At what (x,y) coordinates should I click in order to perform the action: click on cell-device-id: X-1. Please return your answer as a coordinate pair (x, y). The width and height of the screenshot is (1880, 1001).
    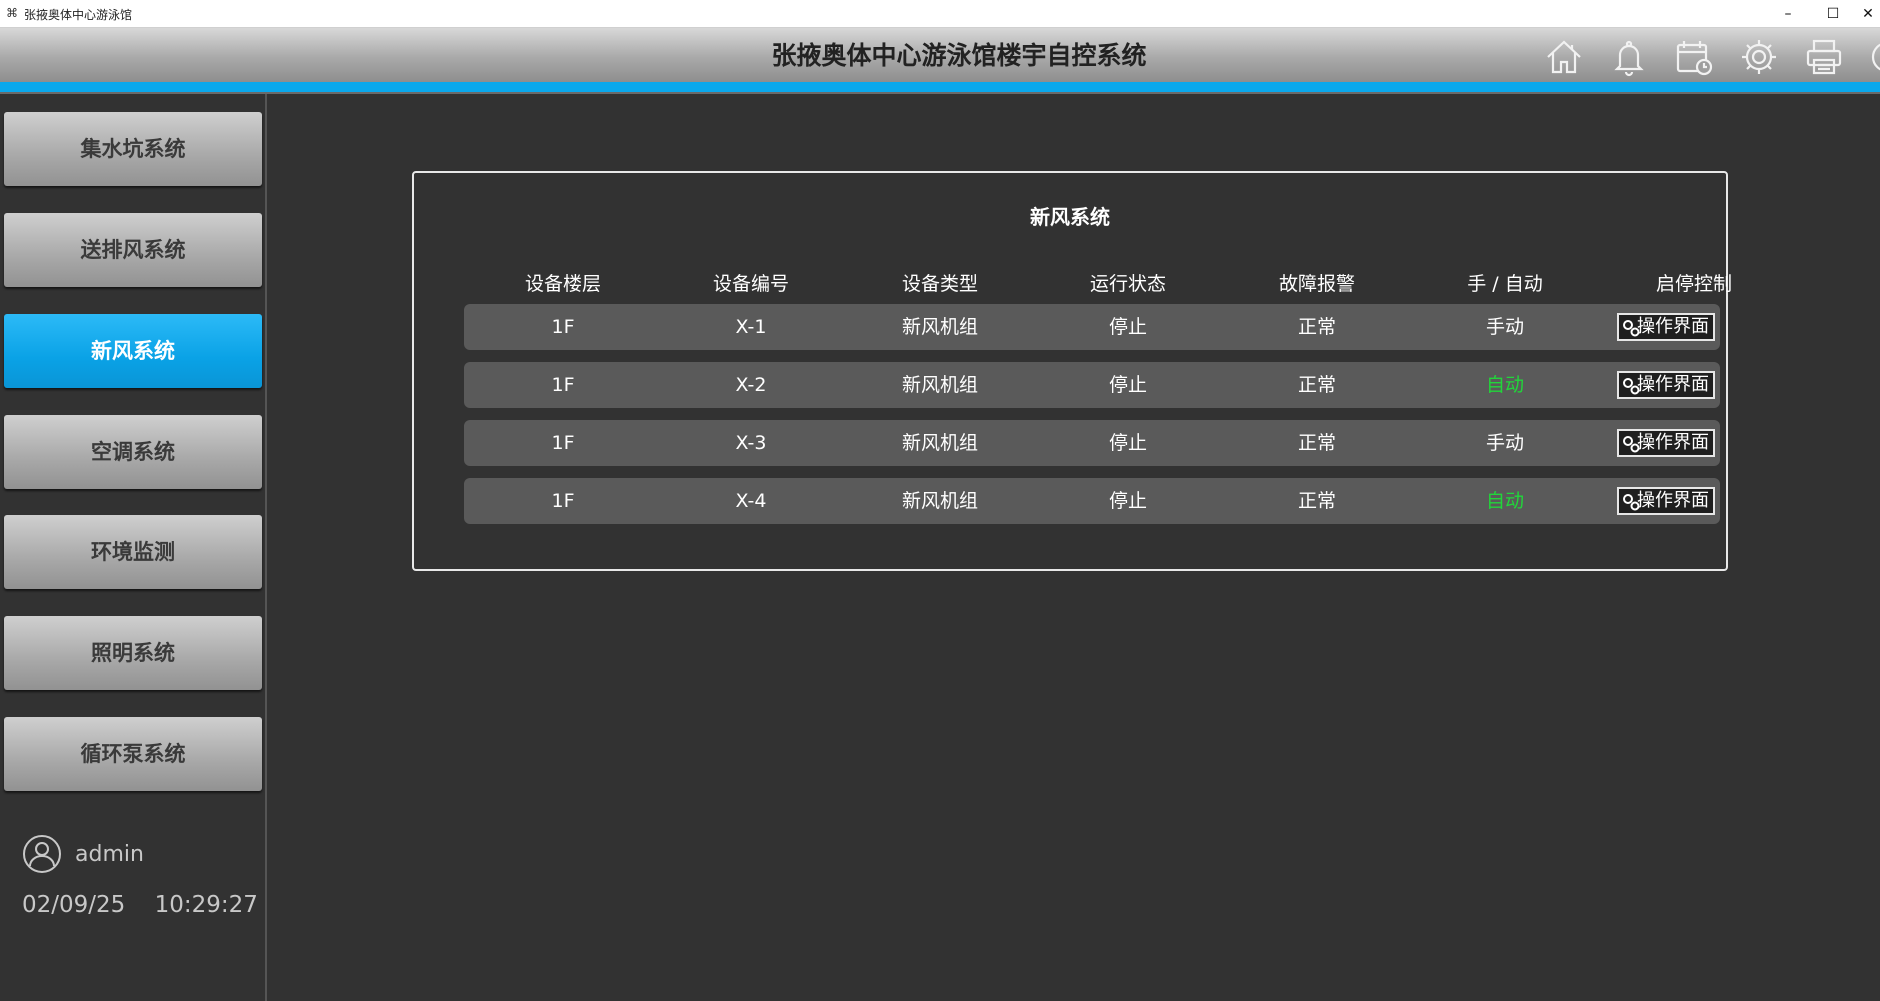
    Looking at the image, I should click on (751, 327).